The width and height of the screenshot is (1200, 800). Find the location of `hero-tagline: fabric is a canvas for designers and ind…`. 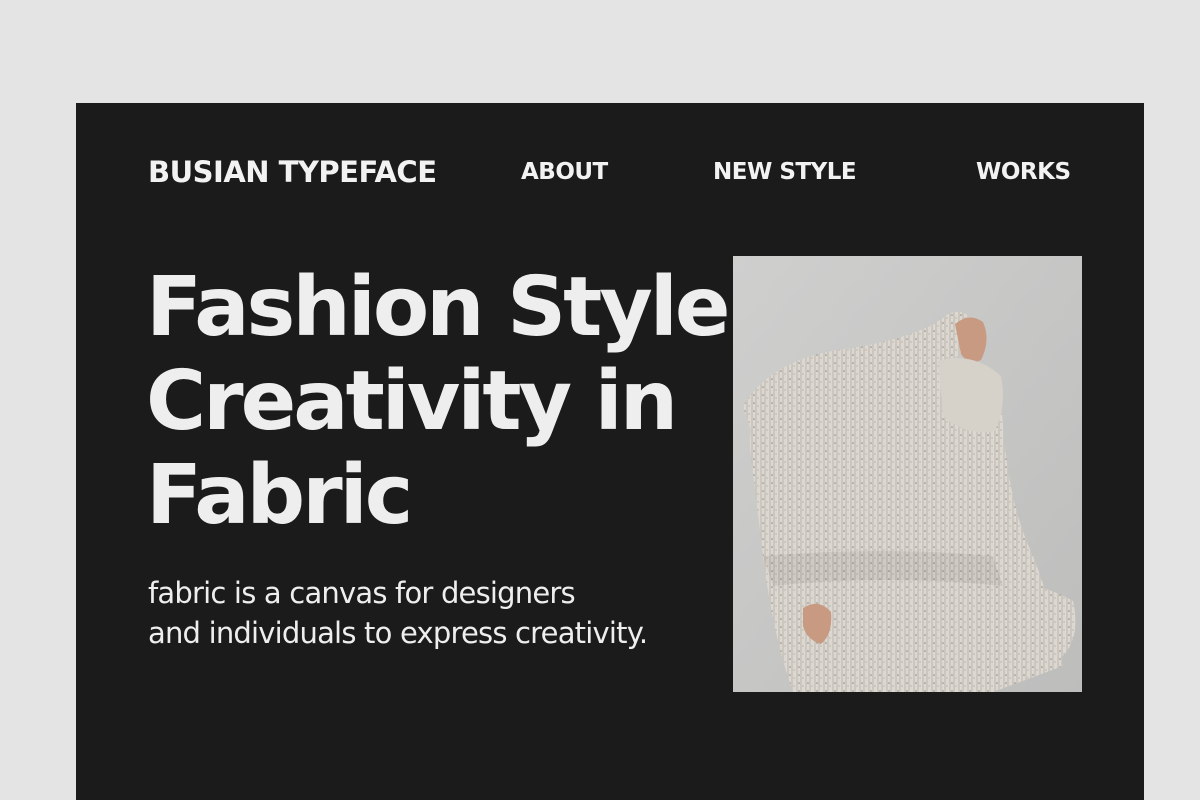

hero-tagline: fabric is a canvas for designers and ind… is located at coordinates (398, 613).